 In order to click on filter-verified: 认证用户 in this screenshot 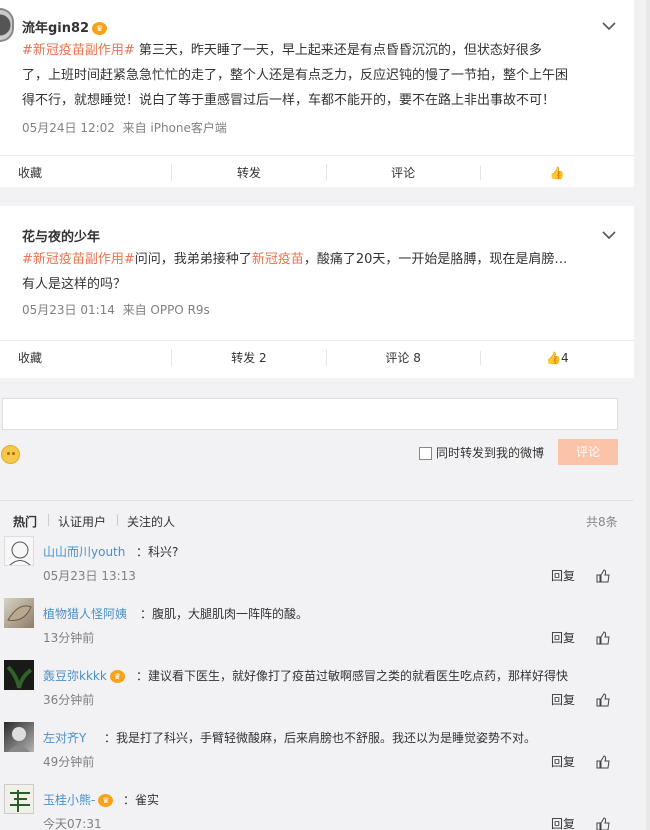, I will do `click(82, 521)`.